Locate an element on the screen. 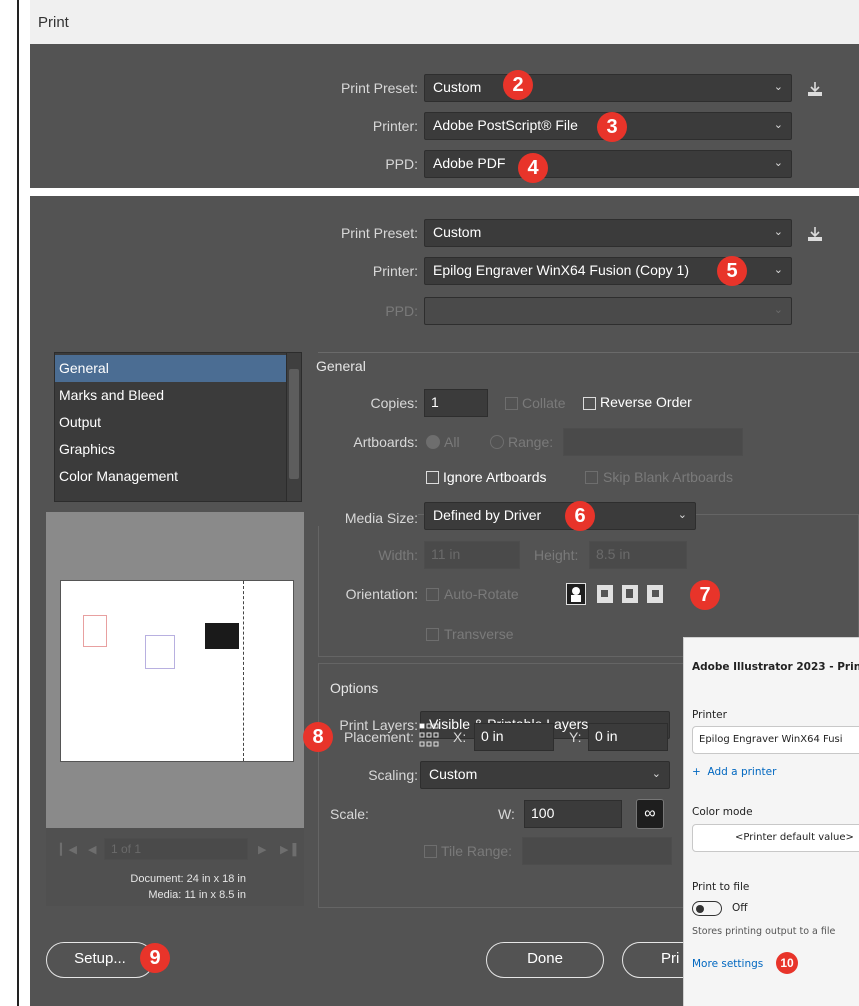  more-settings-link: More settings is located at coordinates (727, 964).